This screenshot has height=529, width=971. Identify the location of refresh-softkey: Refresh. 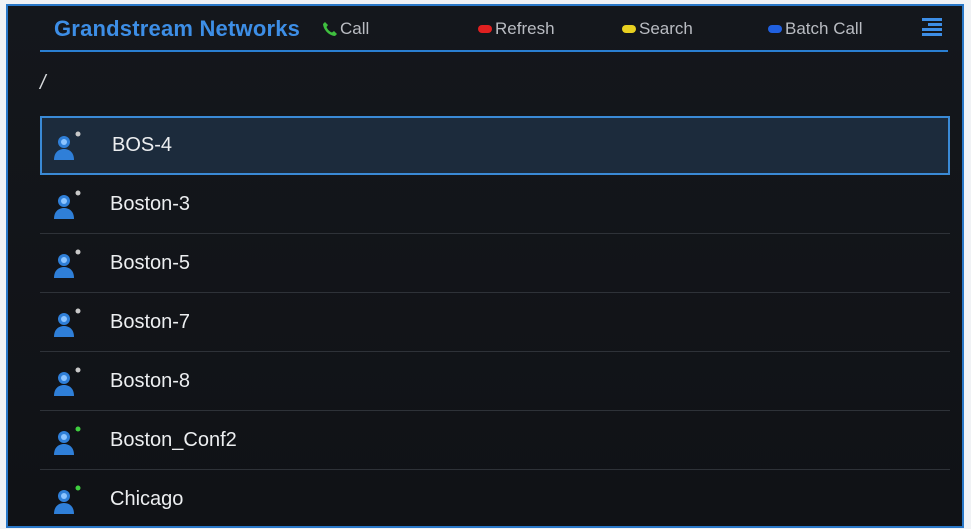
(516, 29).